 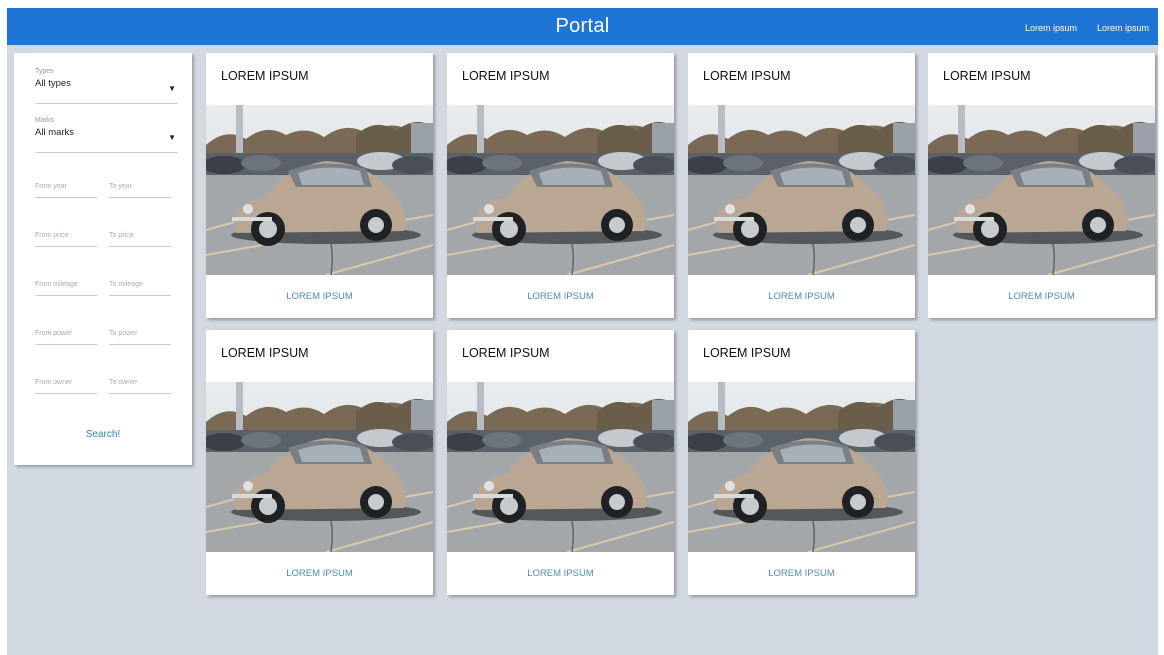 What do you see at coordinates (55, 132) in the screenshot?
I see `marks-value: All marks` at bounding box center [55, 132].